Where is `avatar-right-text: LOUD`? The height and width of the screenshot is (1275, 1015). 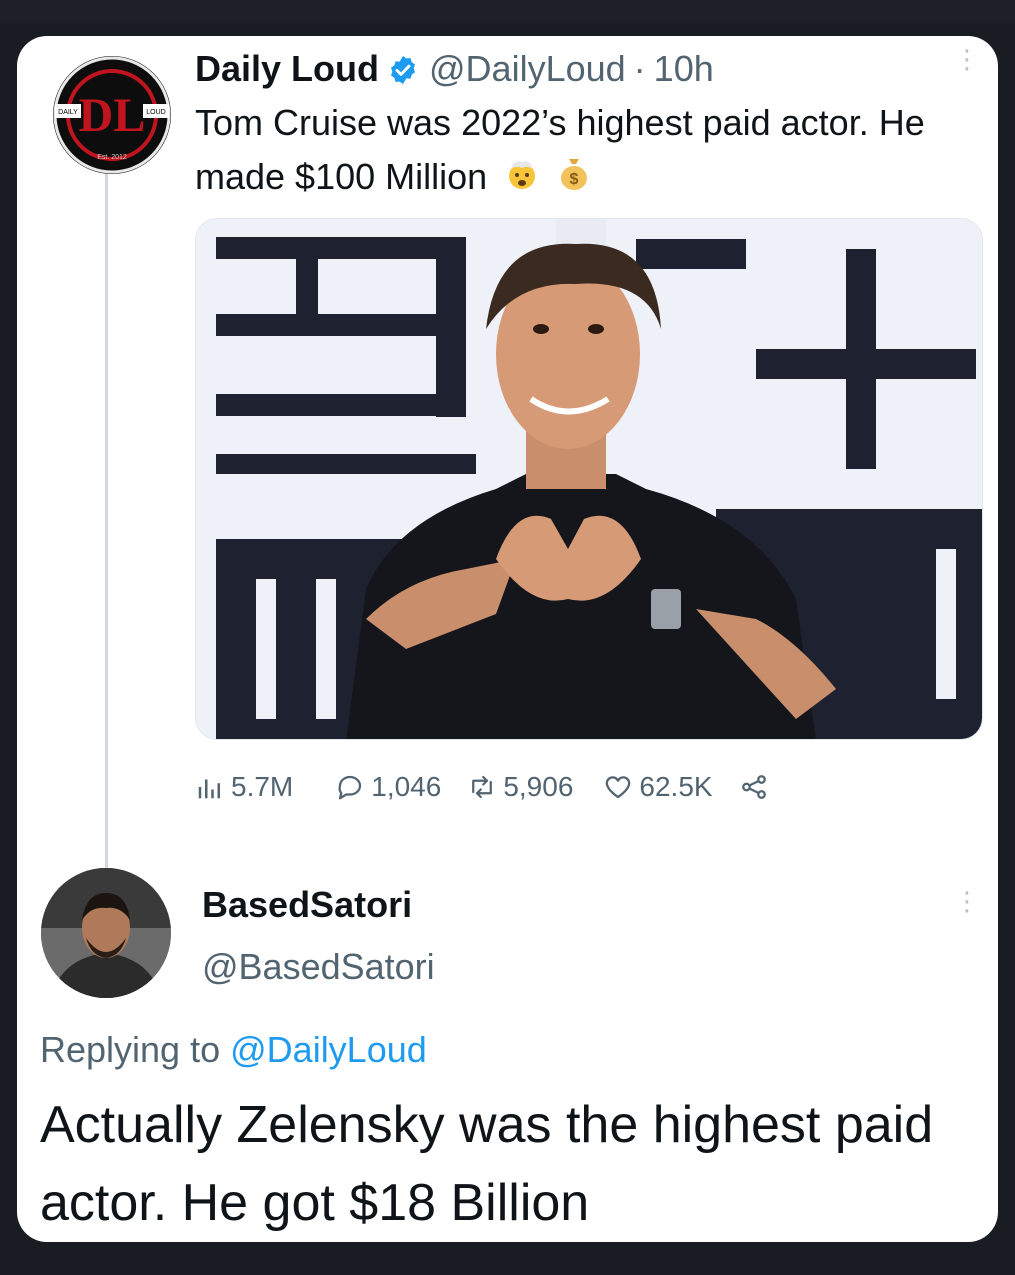 avatar-right-text: LOUD is located at coordinates (155, 112).